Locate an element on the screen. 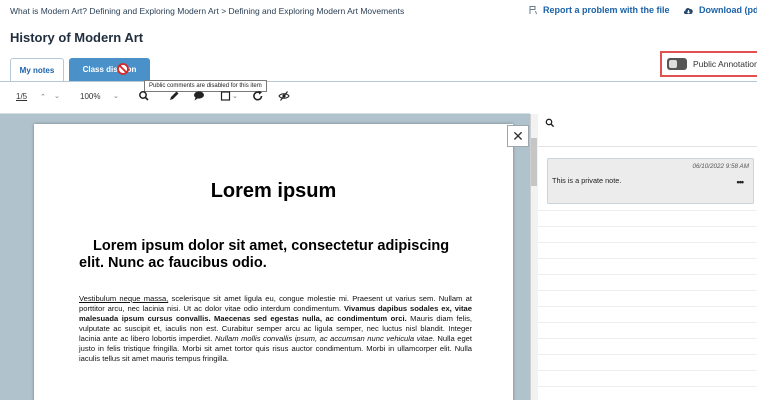 The width and height of the screenshot is (757, 400). report-icon is located at coordinates (533, 10).